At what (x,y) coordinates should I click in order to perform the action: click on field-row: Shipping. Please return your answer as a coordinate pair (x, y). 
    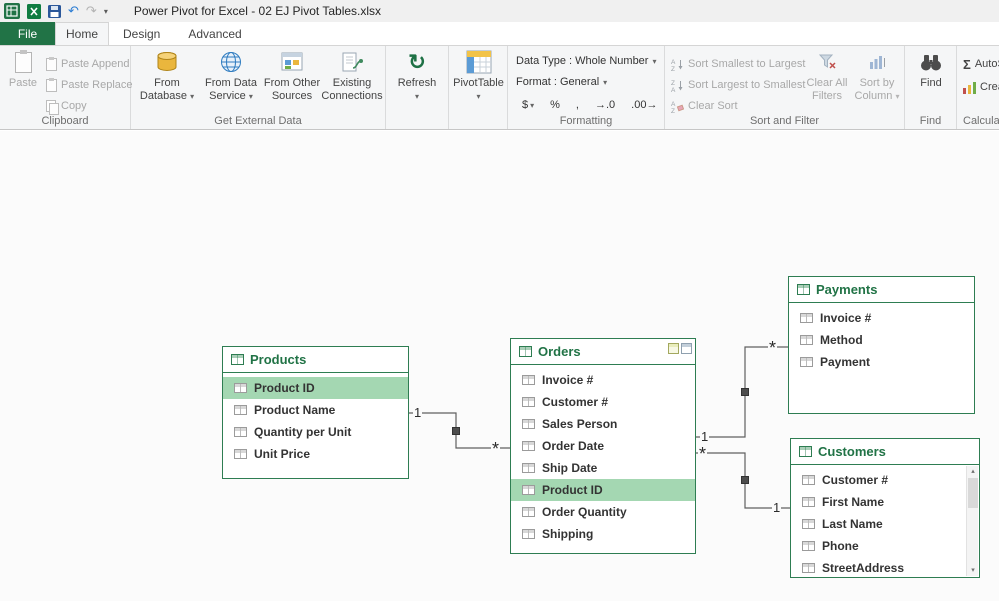
    Looking at the image, I should click on (603, 534).